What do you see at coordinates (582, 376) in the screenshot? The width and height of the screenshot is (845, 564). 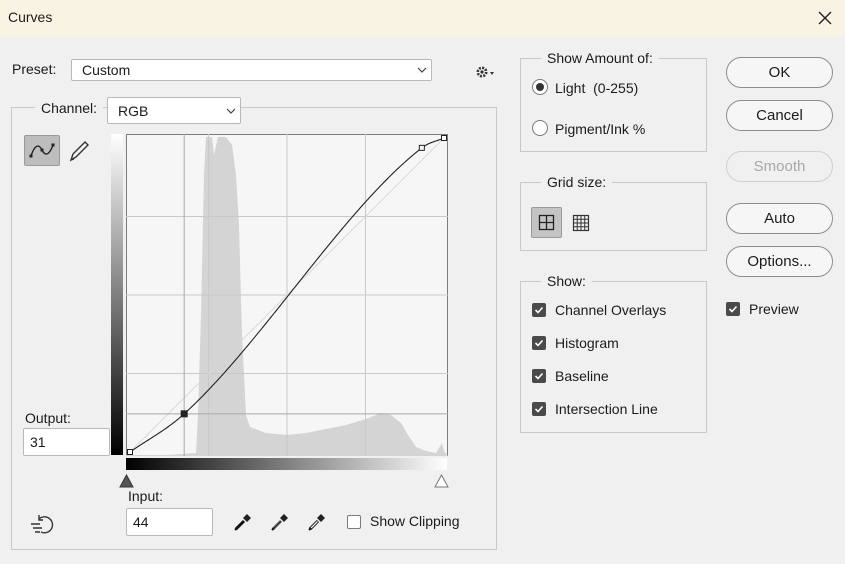 I see `baseline-label: Baseline` at bounding box center [582, 376].